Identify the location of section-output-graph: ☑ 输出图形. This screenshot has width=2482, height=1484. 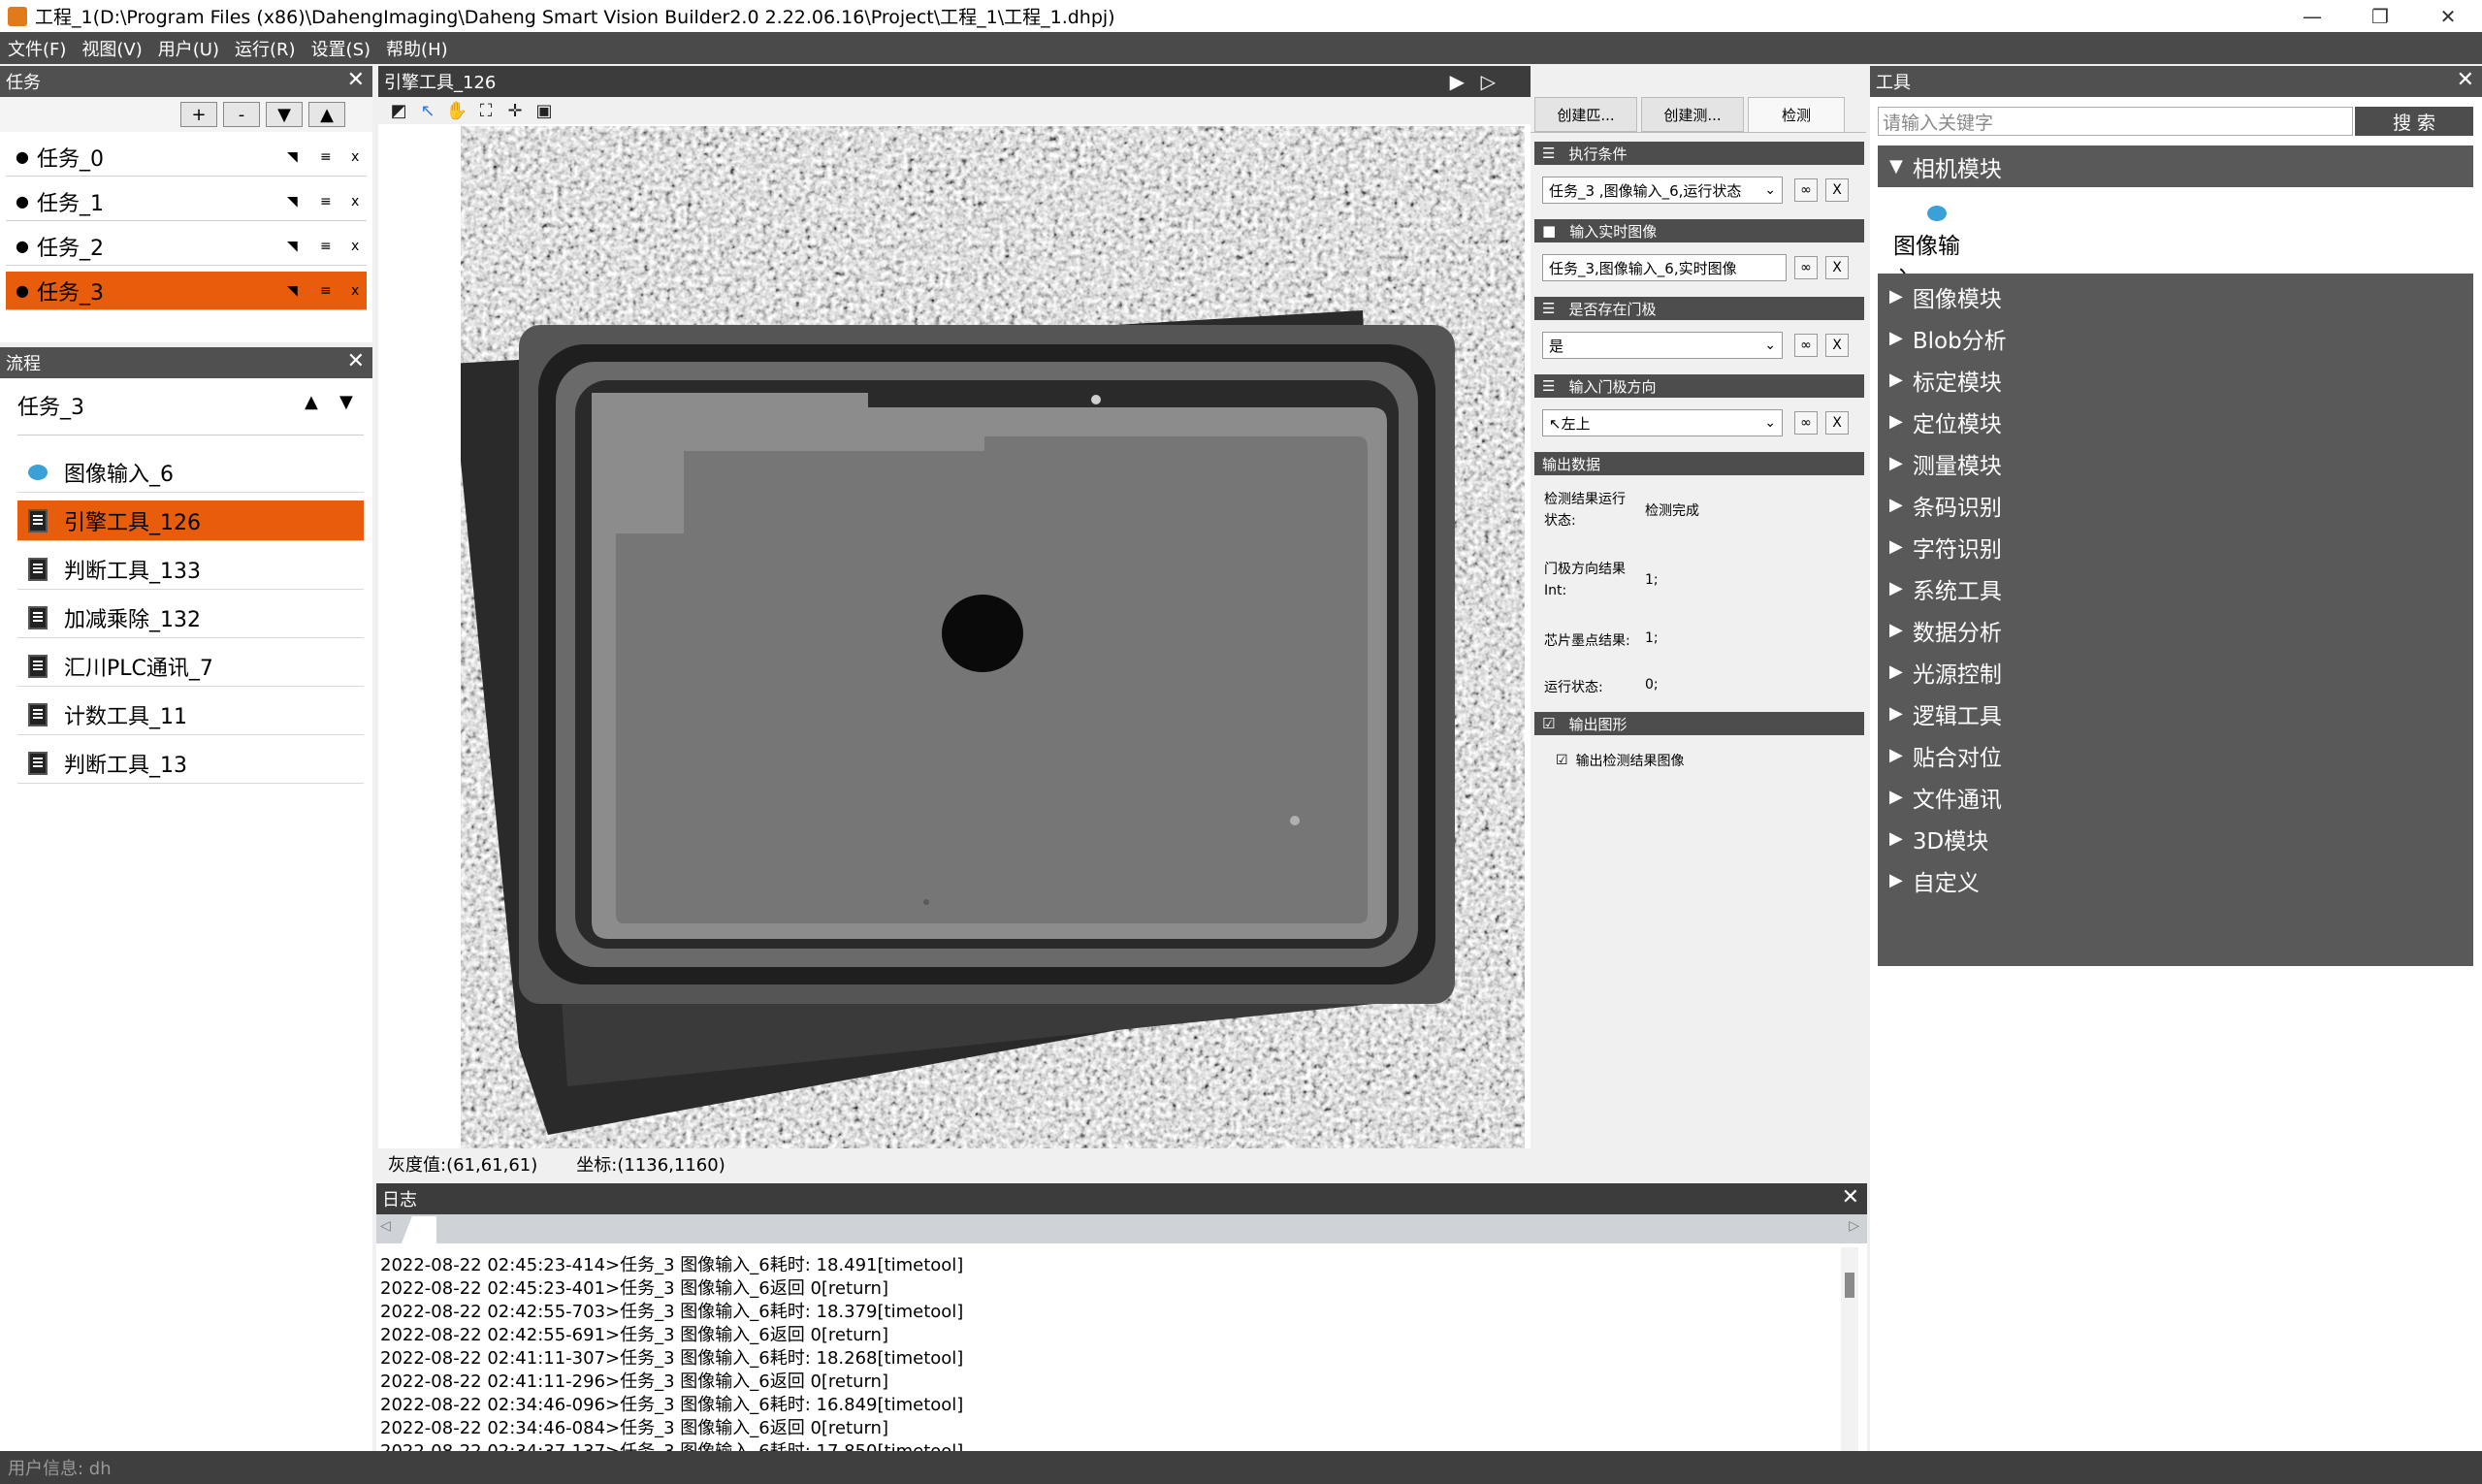
(1699, 723).